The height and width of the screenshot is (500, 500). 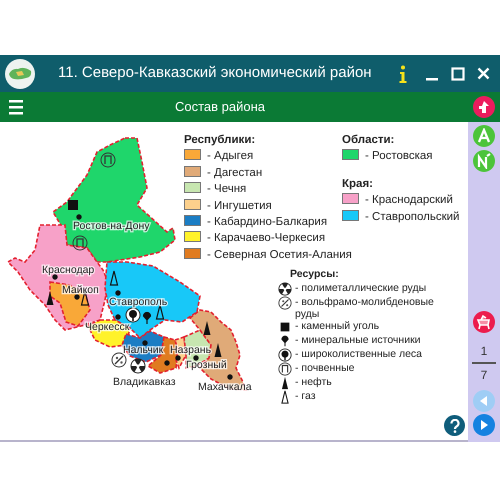 What do you see at coordinates (412, 216) in the screenshot?
I see `legend-label: - Ставропольский` at bounding box center [412, 216].